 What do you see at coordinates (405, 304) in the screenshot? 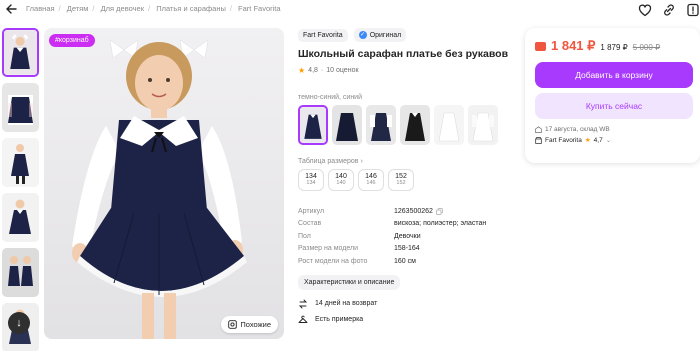
I see `returns-info: 14 дней на возврат` at bounding box center [405, 304].